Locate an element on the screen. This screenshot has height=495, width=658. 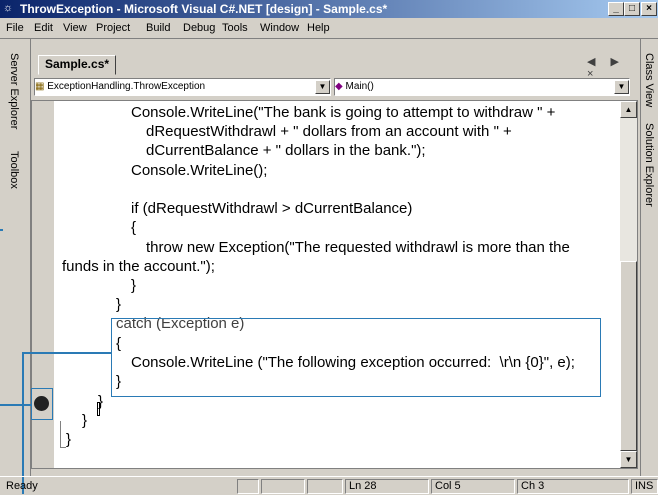
member-combo: ◆ Main() ▼ is located at coordinates (482, 87).